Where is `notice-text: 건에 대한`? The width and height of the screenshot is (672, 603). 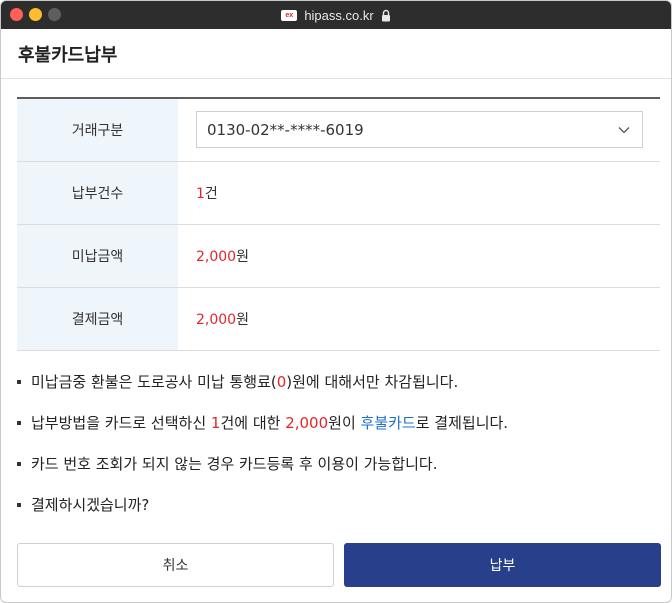 notice-text: 건에 대한 is located at coordinates (253, 423).